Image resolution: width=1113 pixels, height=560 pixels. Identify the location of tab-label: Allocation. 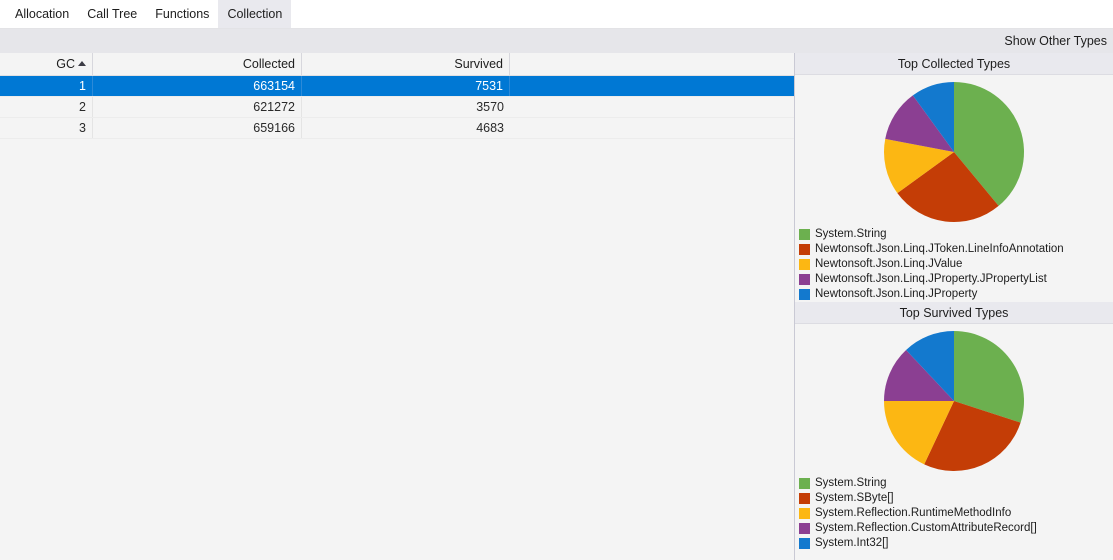
(42, 14).